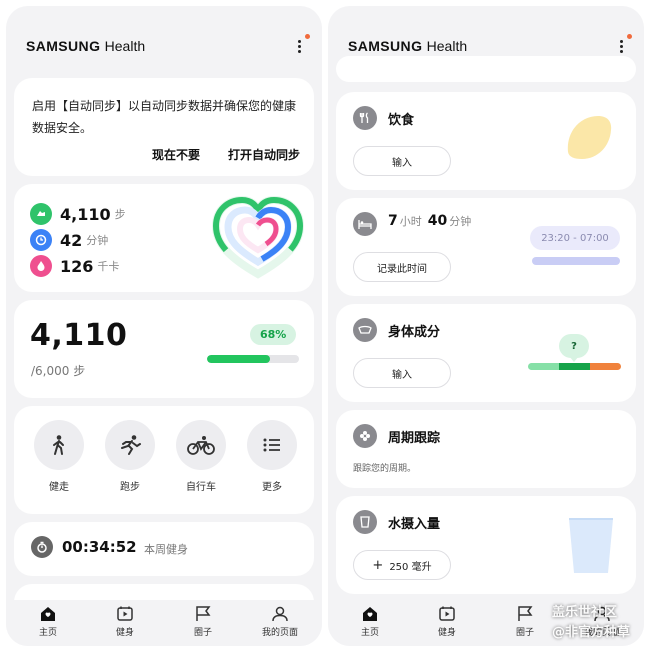 This screenshot has width=650, height=650. I want to click on sleep-card: 7 小时 40 分钟 记录此时间 23:20 - 07:00, so click(486, 247).